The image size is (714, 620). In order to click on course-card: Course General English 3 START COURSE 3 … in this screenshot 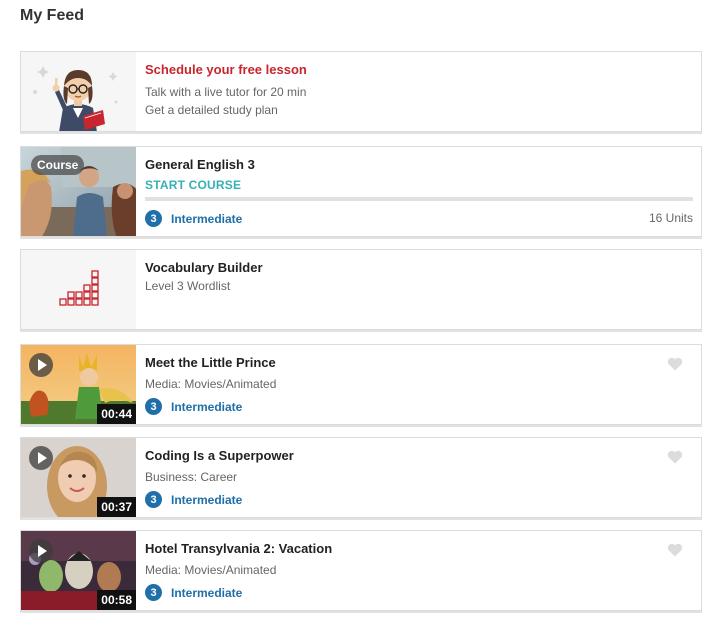, I will do `click(361, 191)`.